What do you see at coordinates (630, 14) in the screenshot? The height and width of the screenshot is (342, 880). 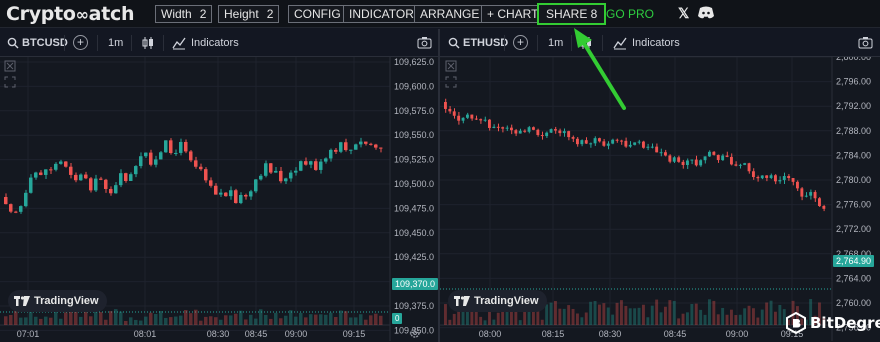 I see `go-pro-link: GO PRO` at bounding box center [630, 14].